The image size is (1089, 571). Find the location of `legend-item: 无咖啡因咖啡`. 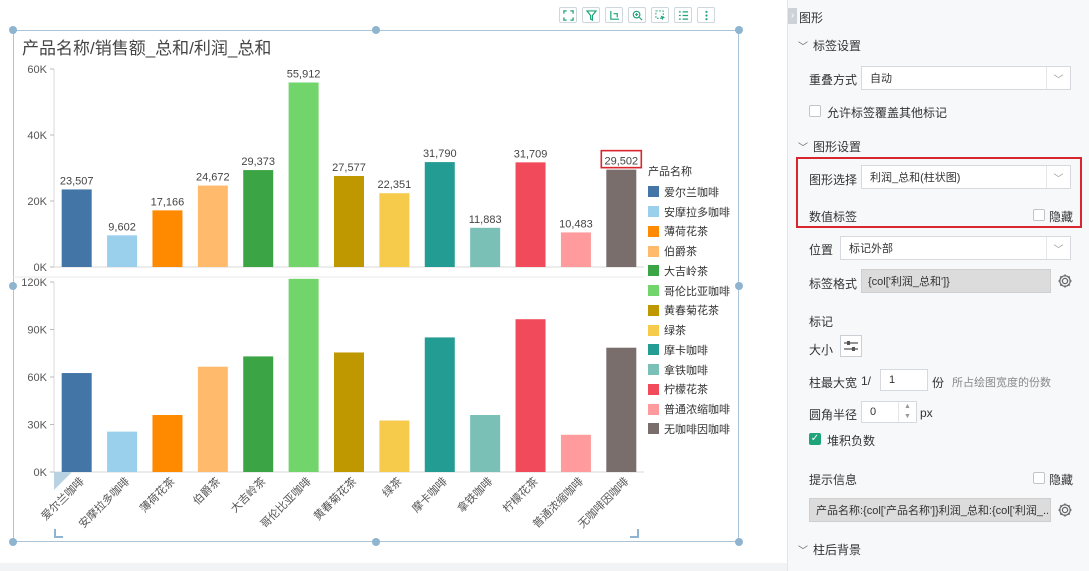

legend-item: 无咖啡因咖啡 is located at coordinates (689, 429).